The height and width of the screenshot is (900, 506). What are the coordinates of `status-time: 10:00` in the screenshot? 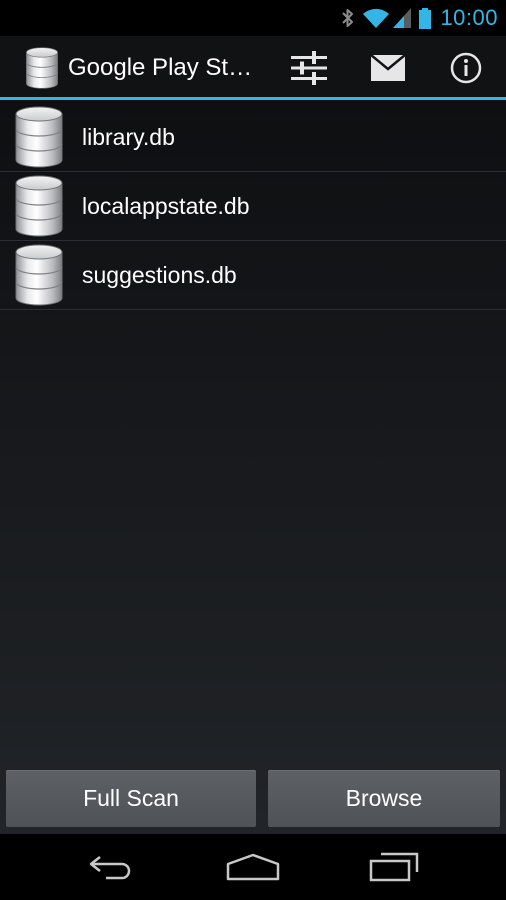 It's located at (469, 17).